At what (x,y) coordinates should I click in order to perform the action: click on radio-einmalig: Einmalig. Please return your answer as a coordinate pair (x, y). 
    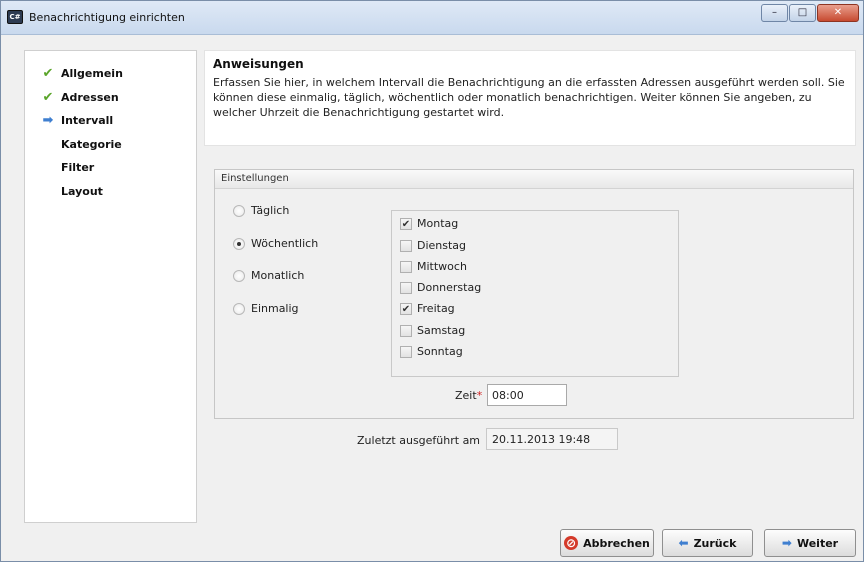
    Looking at the image, I should click on (266, 308).